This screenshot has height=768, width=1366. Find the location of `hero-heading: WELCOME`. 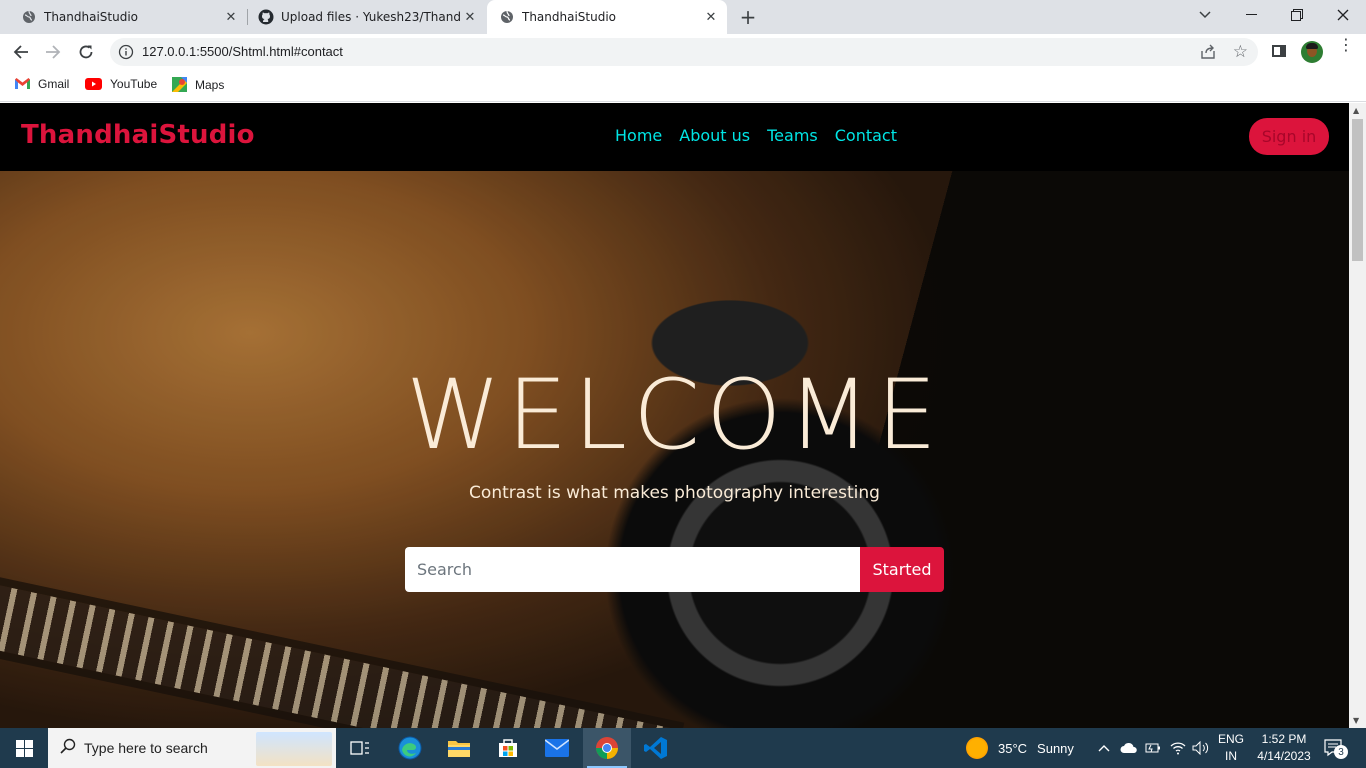

hero-heading: WELCOME is located at coordinates (674, 415).